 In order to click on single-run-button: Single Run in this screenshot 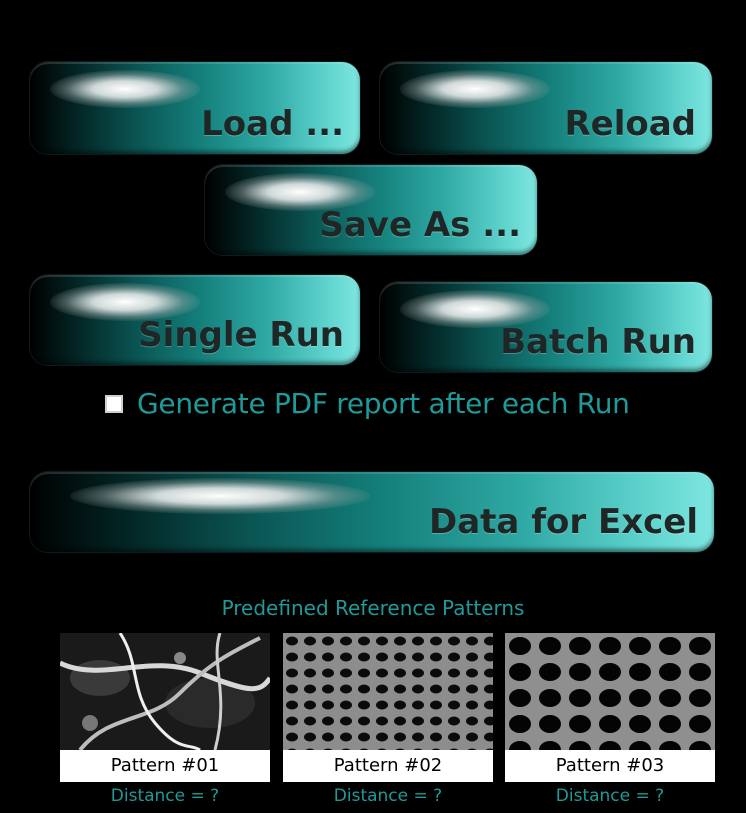, I will do `click(195, 320)`.